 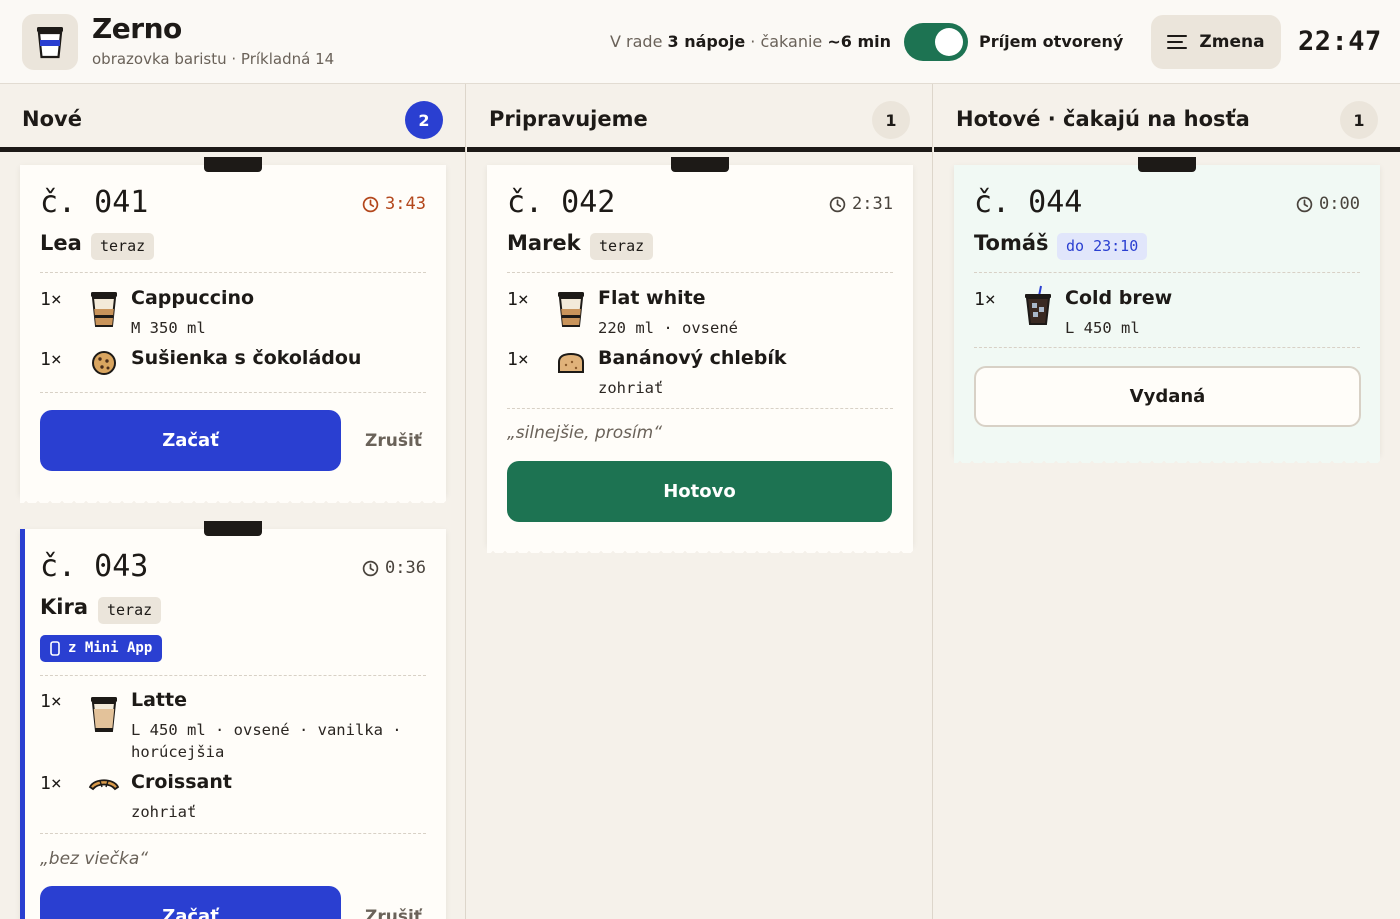 What do you see at coordinates (266, 741) in the screenshot?
I see `item-modifiers: L 450 ml · ovsené · vanilka · horúcejšia` at bounding box center [266, 741].